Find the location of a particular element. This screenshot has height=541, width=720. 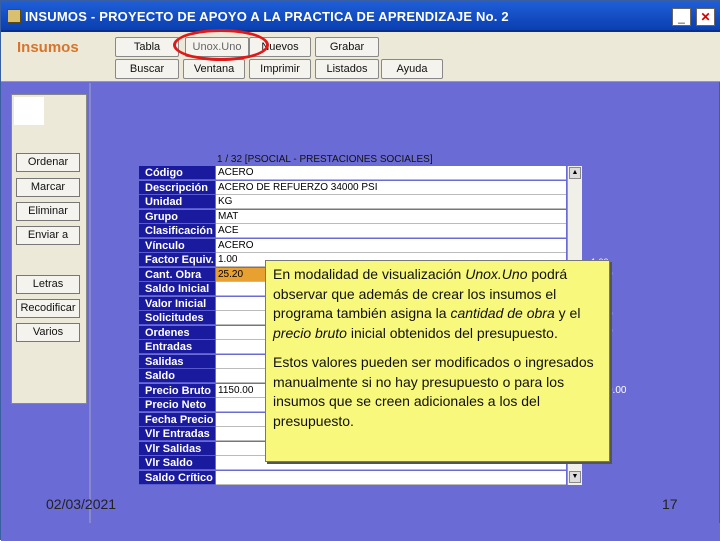

field-value: 25.20 is located at coordinates (241, 274).